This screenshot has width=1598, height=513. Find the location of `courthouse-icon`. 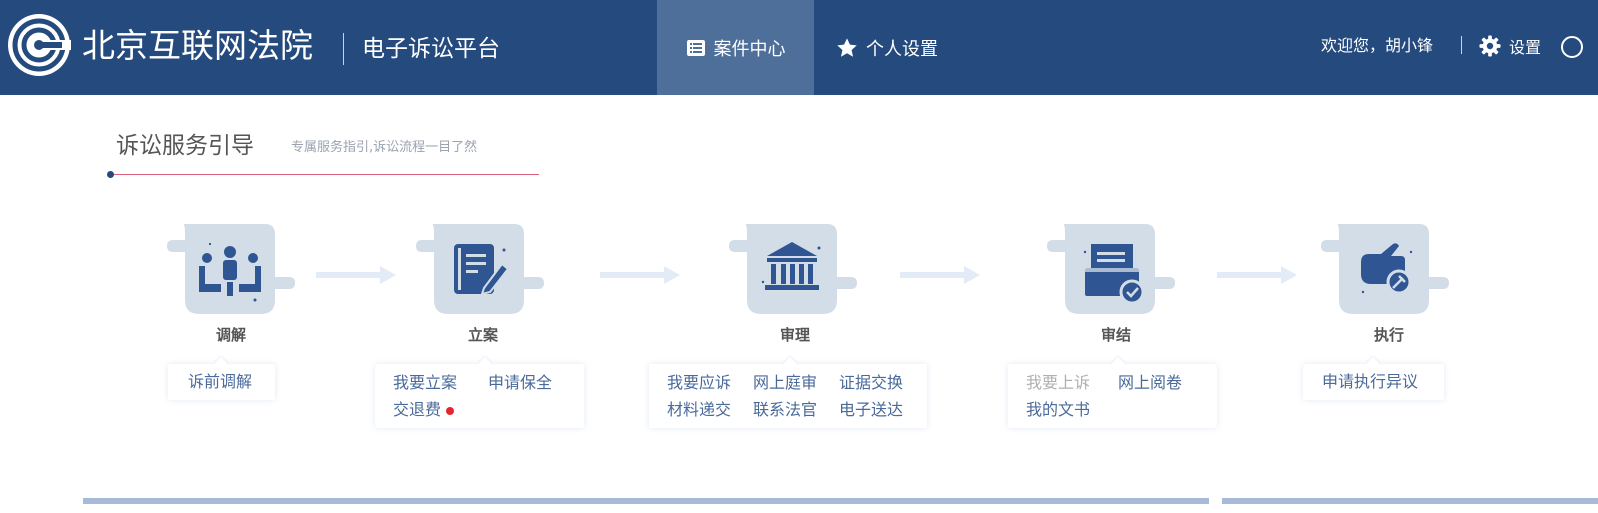

courthouse-icon is located at coordinates (792, 272).